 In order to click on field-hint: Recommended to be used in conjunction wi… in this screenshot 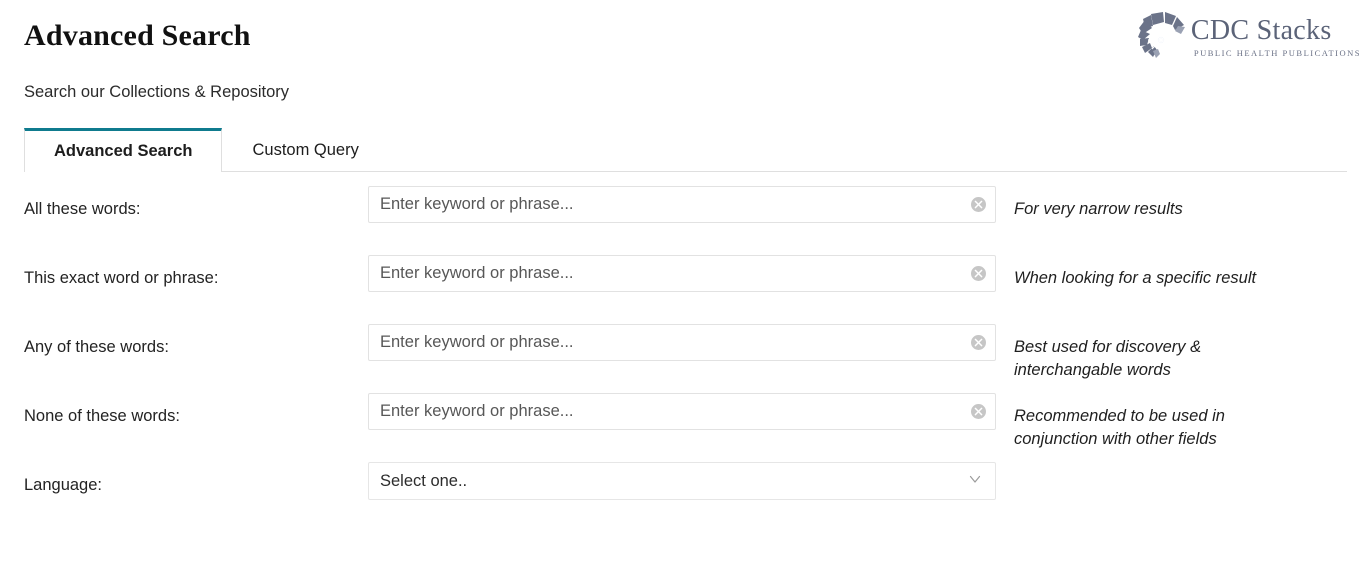, I will do `click(1119, 427)`.